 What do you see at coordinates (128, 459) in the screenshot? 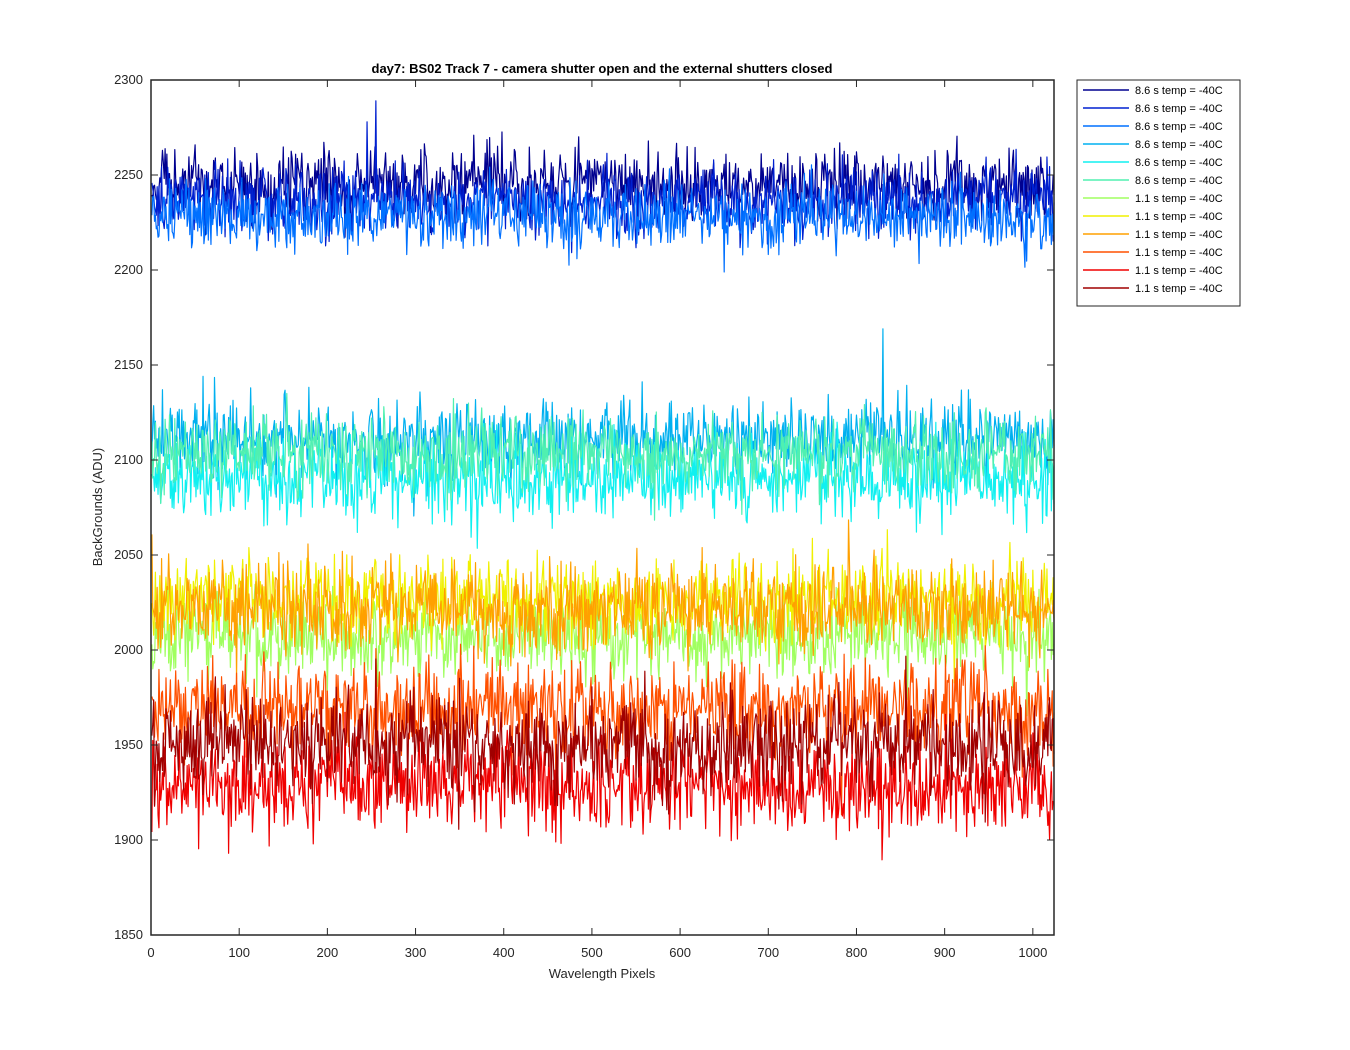
I see `y-tick-label: 2100` at bounding box center [128, 459].